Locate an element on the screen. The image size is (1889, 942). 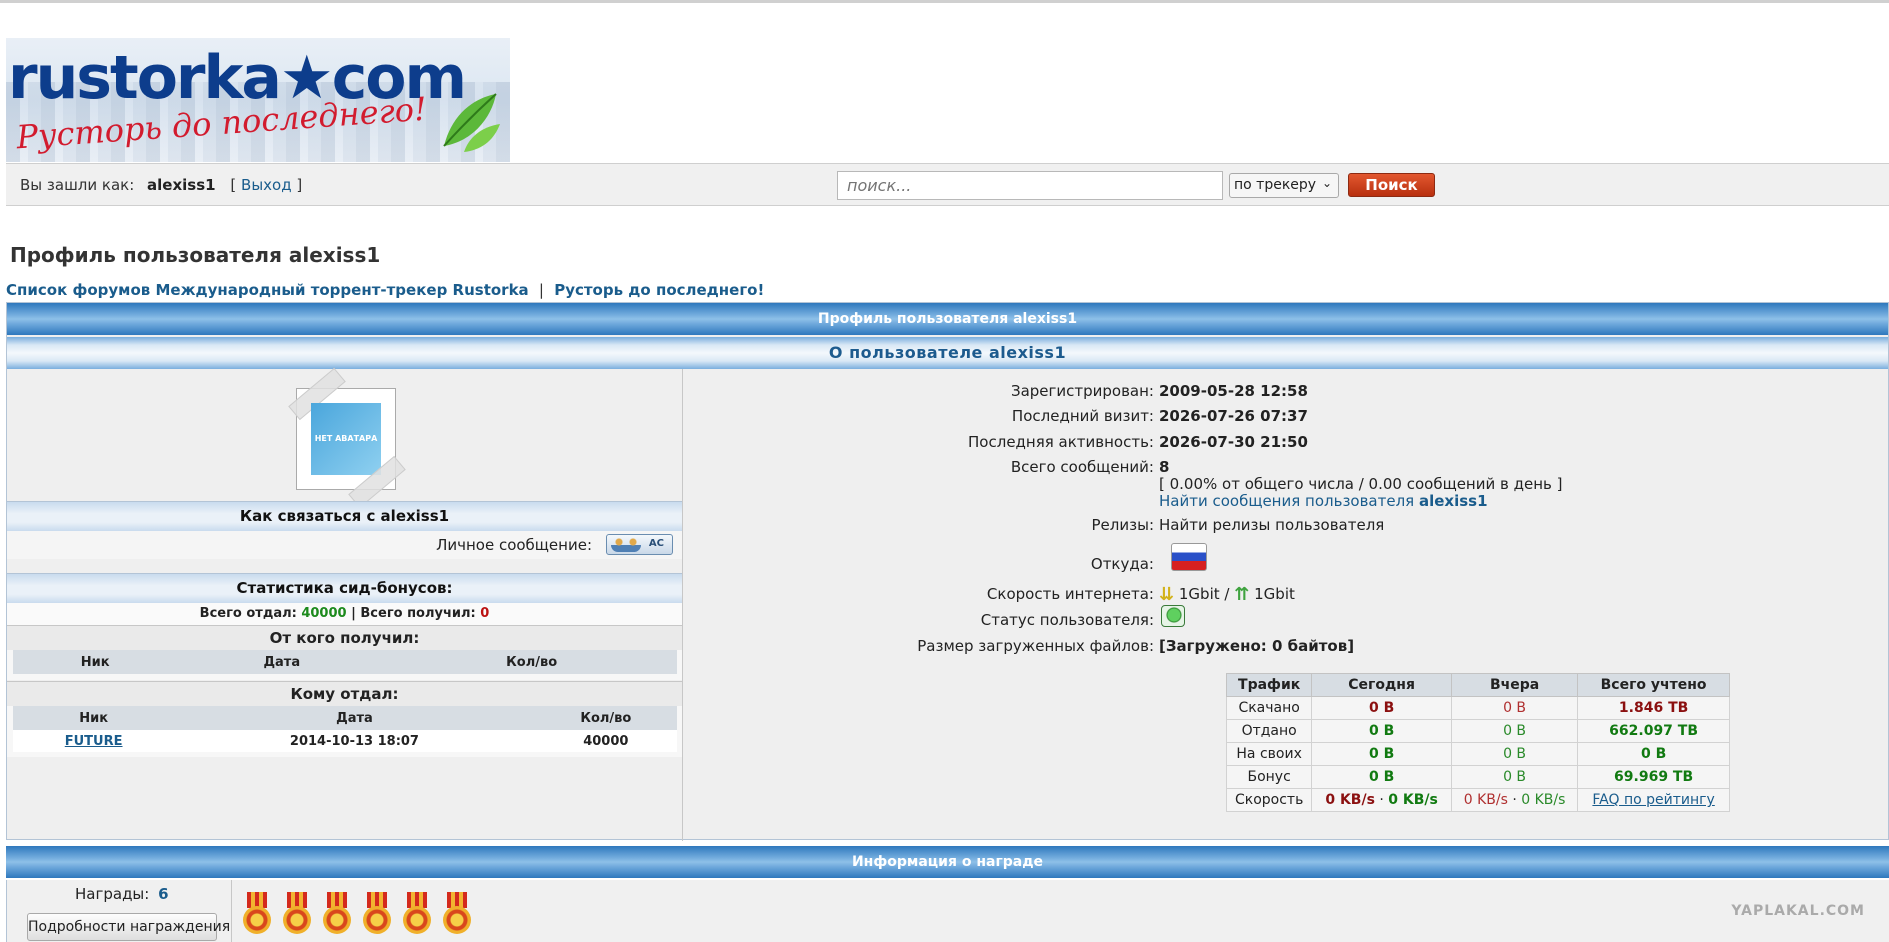
given-to-title: Кому отдал: is located at coordinates (344, 694).